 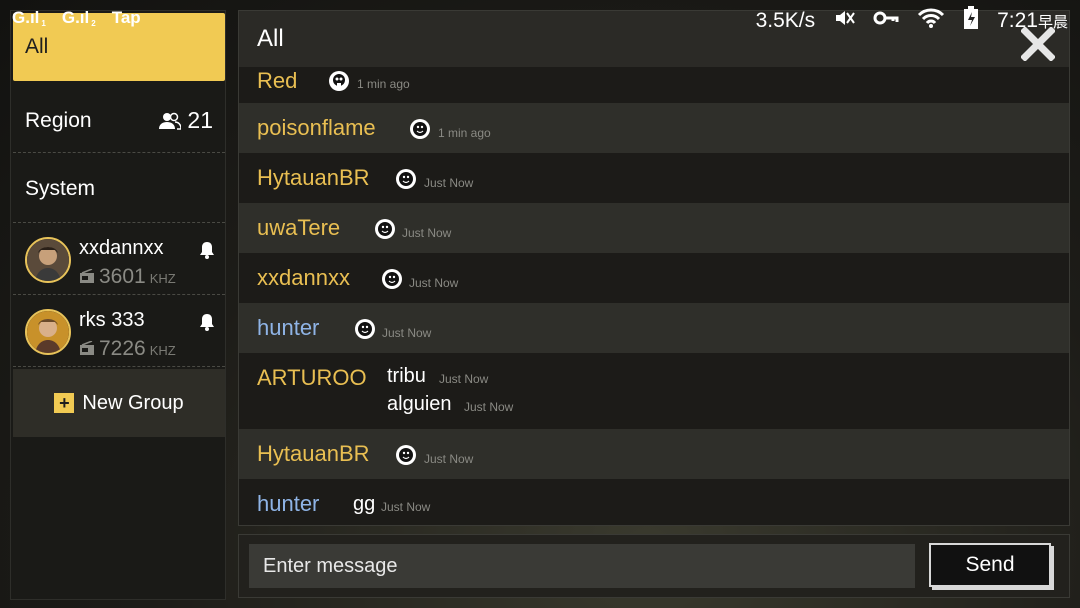 What do you see at coordinates (312, 378) in the screenshot?
I see `sender-name: ARTUROO` at bounding box center [312, 378].